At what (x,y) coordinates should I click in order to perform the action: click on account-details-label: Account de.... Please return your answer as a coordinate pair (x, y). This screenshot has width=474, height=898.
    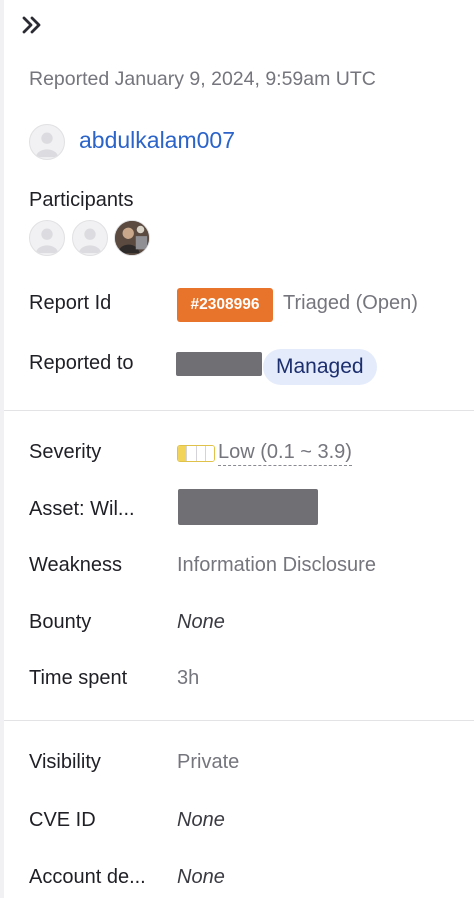
    Looking at the image, I should click on (87, 877).